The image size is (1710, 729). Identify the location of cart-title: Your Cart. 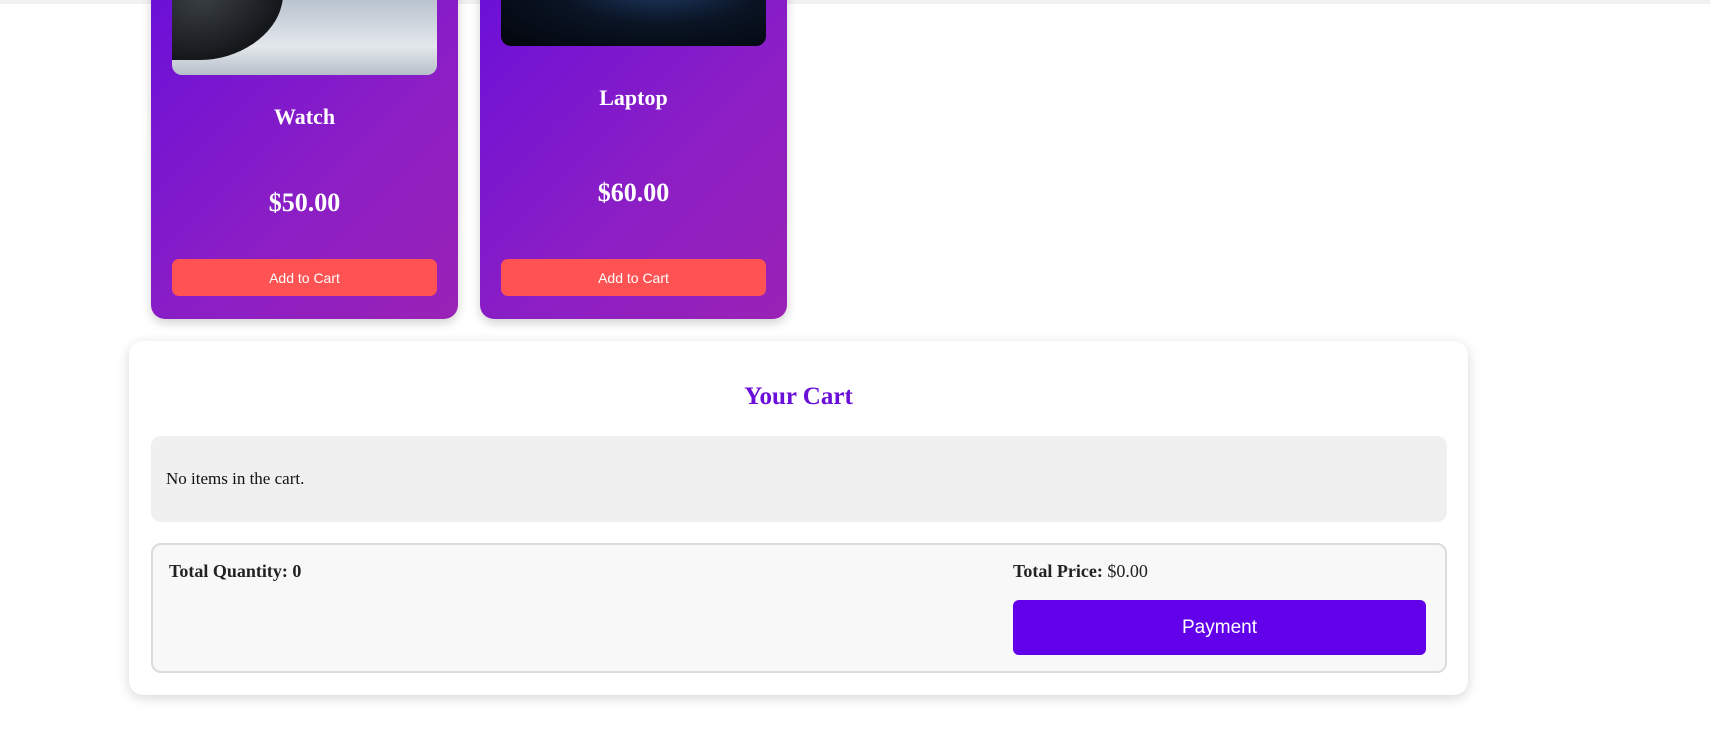
(798, 396).